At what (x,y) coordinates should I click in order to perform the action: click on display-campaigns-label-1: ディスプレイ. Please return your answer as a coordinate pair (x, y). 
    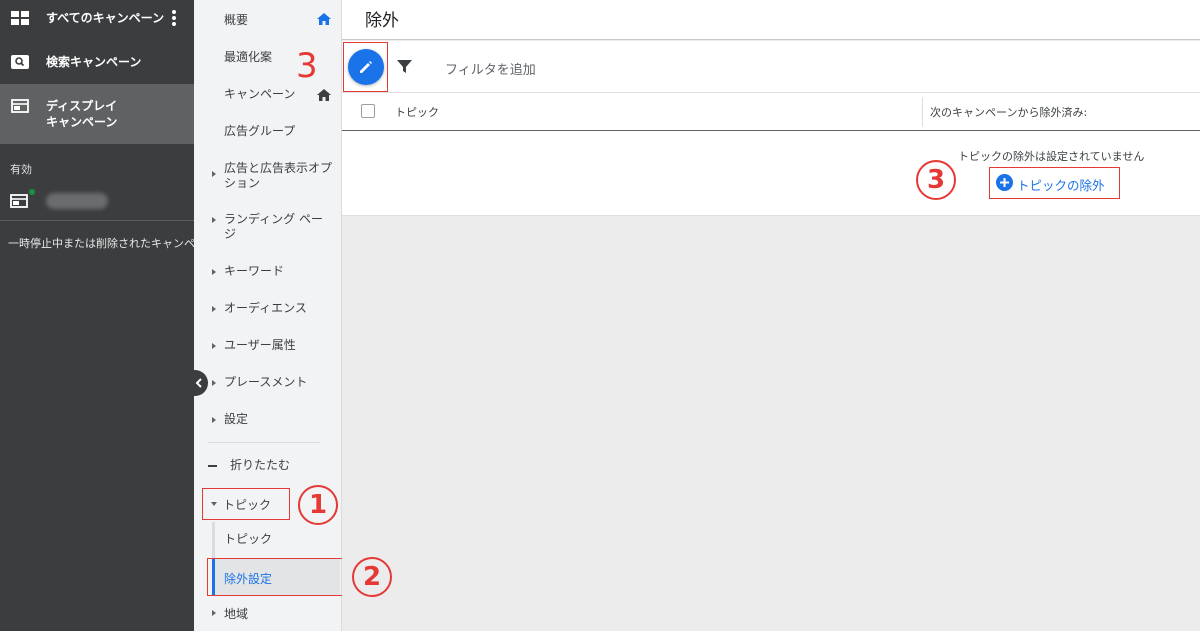
    Looking at the image, I should click on (82, 106).